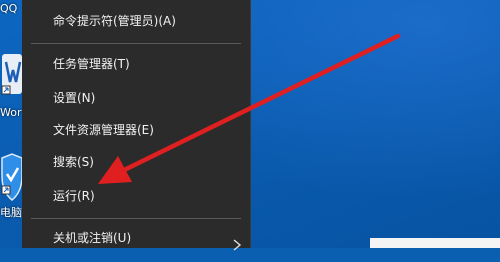 This screenshot has width=500, height=262. I want to click on menu-item-run: 运行(R), so click(136, 196).